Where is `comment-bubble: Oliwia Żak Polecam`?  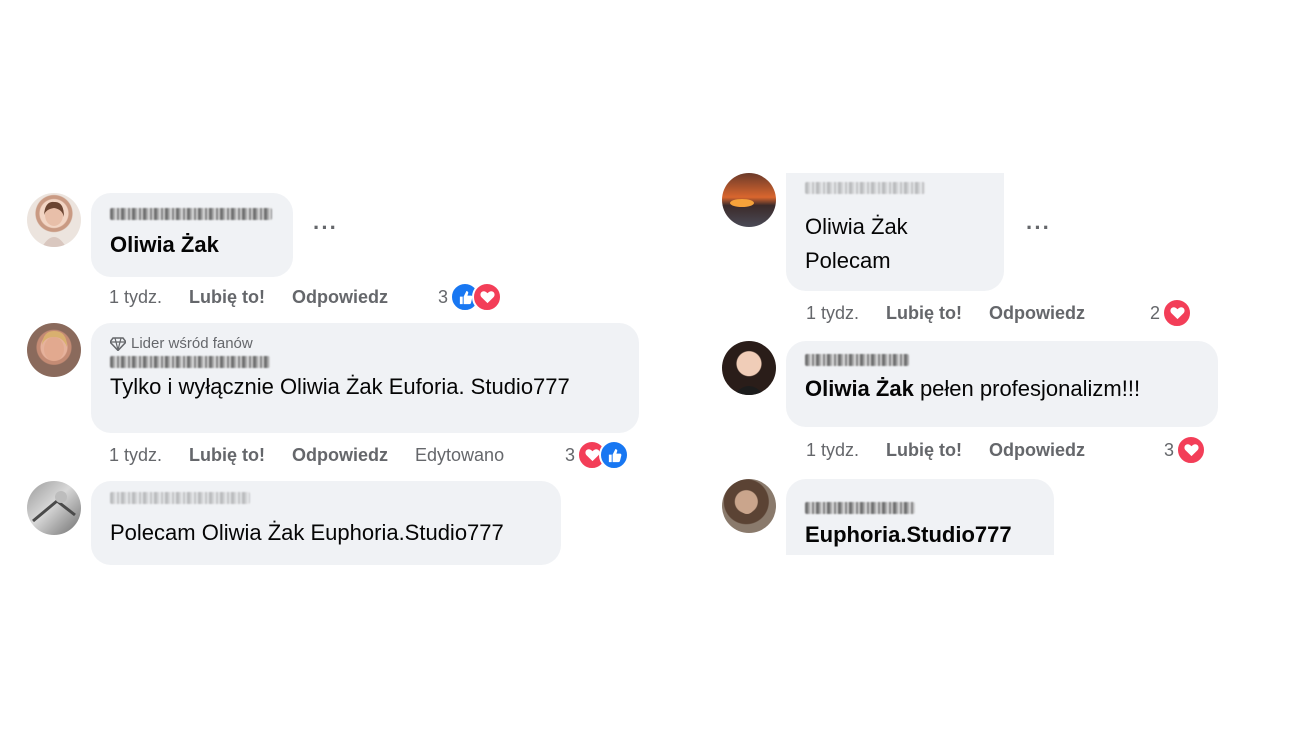
comment-bubble: Oliwia Żak Polecam is located at coordinates (895, 232).